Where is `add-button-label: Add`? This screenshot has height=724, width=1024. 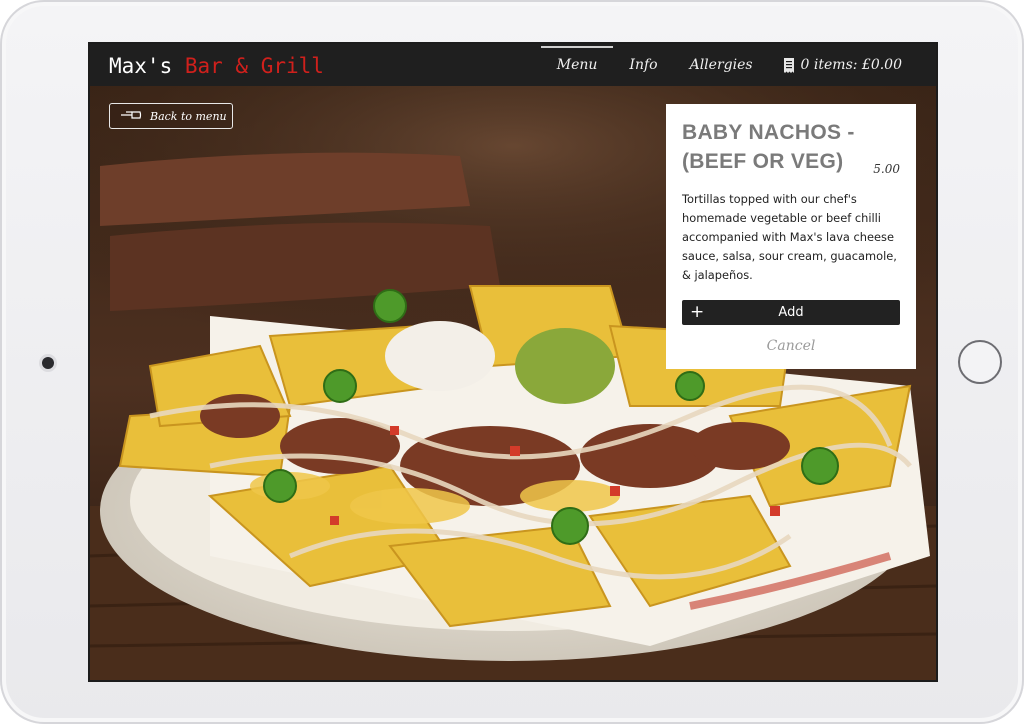
add-button-label: Add is located at coordinates (791, 312).